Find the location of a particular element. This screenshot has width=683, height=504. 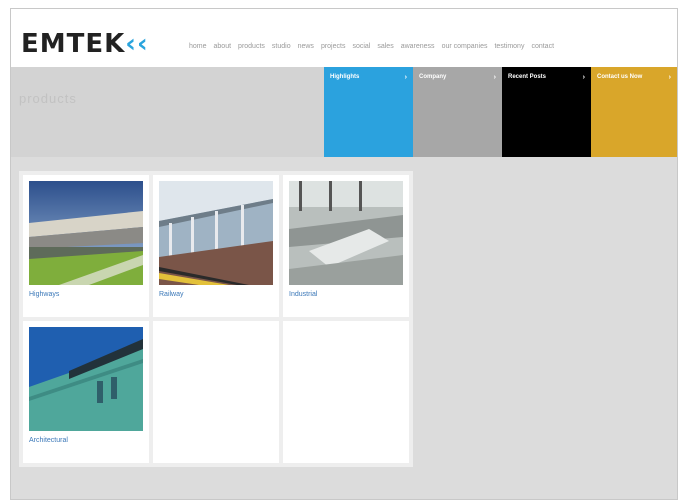

product-card-railway: Railway is located at coordinates (216, 246).